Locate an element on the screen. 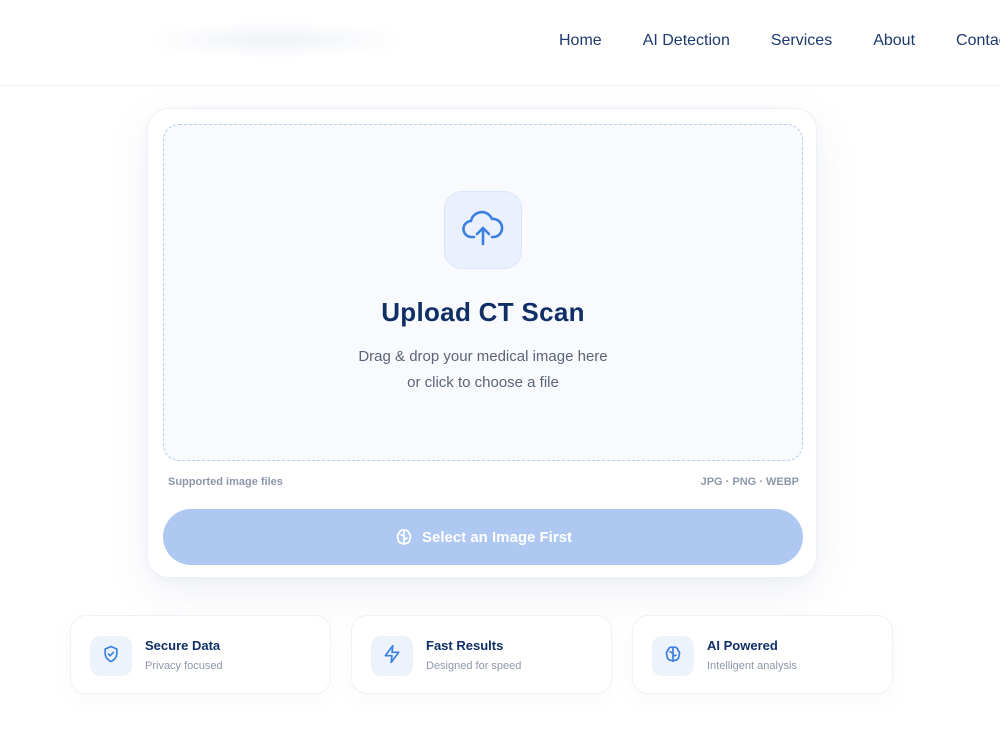 The height and width of the screenshot is (749, 1000). select-image-button: Select an Image First is located at coordinates (483, 537).